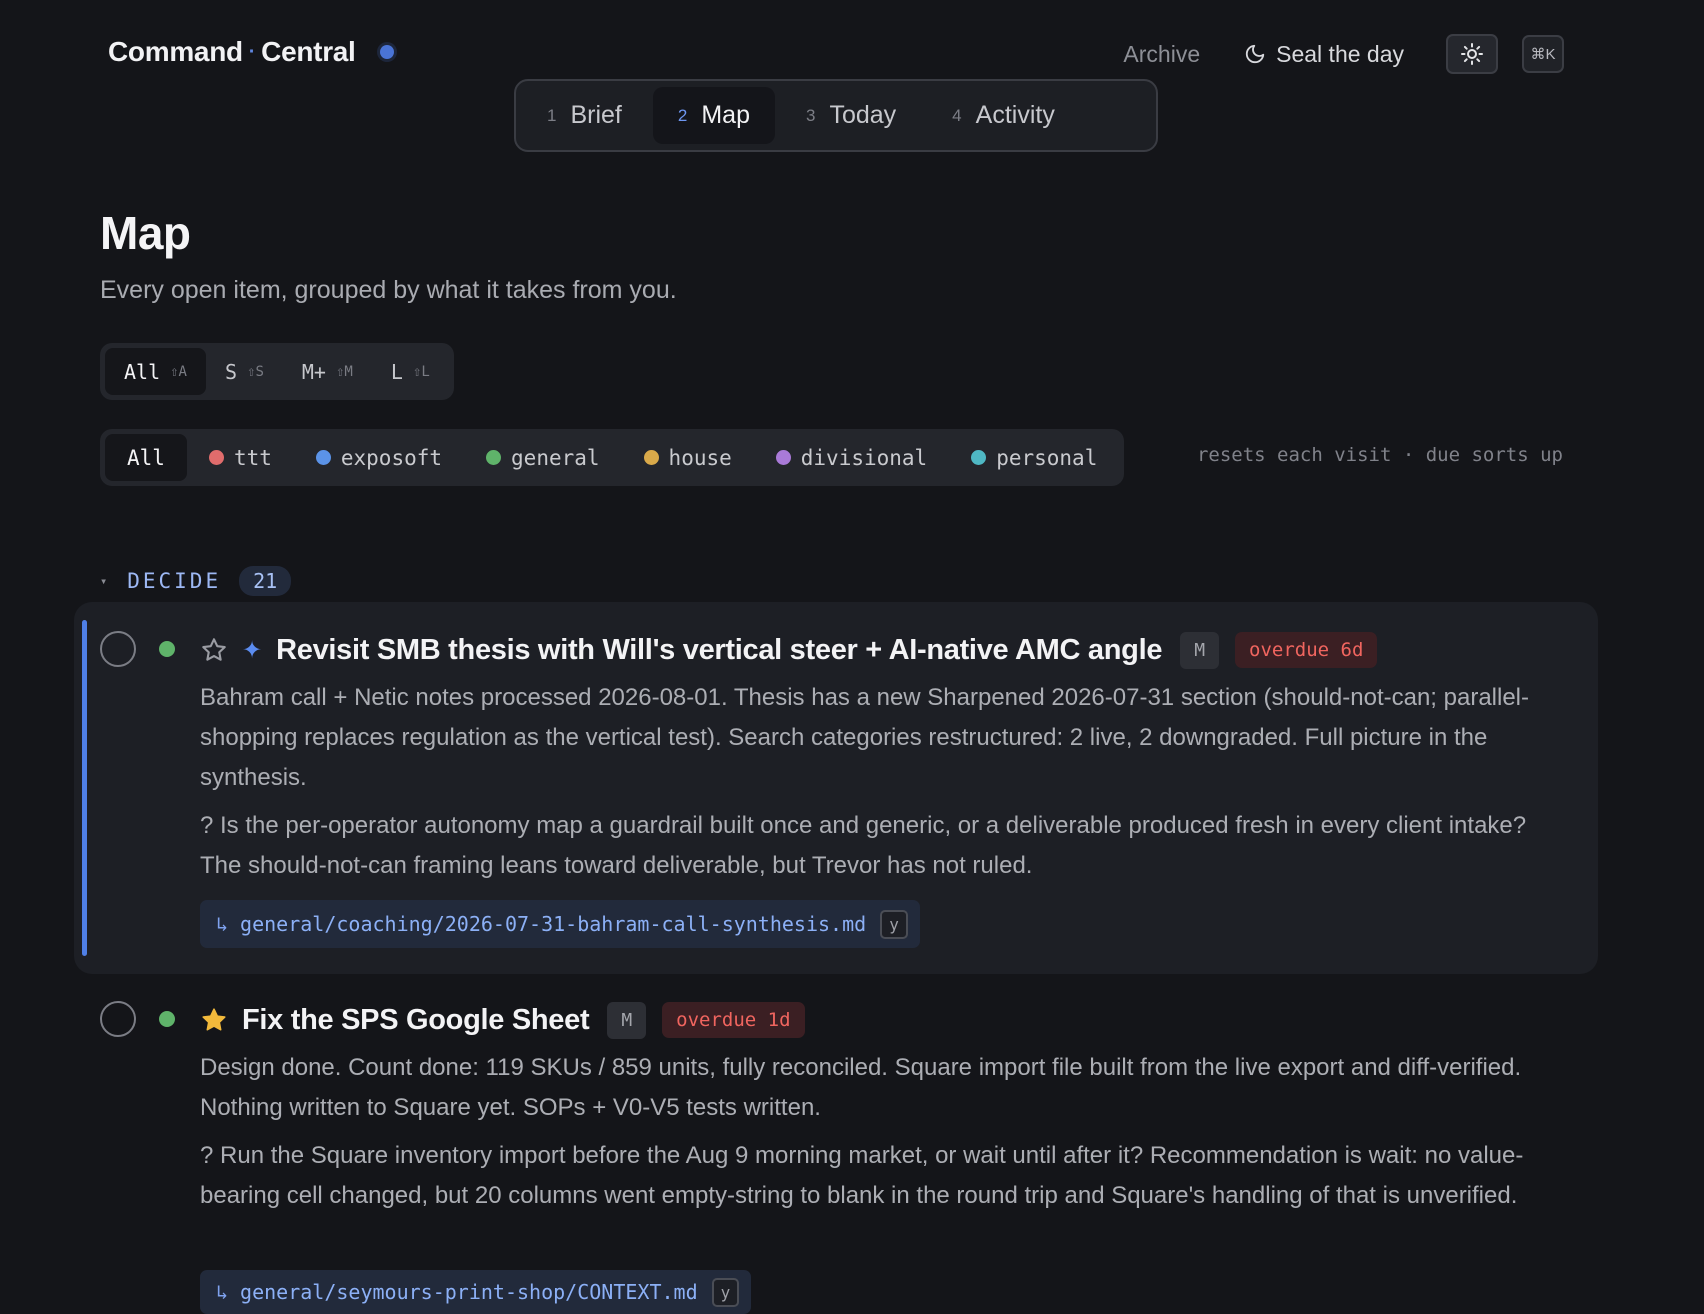 The height and width of the screenshot is (1314, 1704). I want to click on tab-label: Activity, so click(1015, 115).